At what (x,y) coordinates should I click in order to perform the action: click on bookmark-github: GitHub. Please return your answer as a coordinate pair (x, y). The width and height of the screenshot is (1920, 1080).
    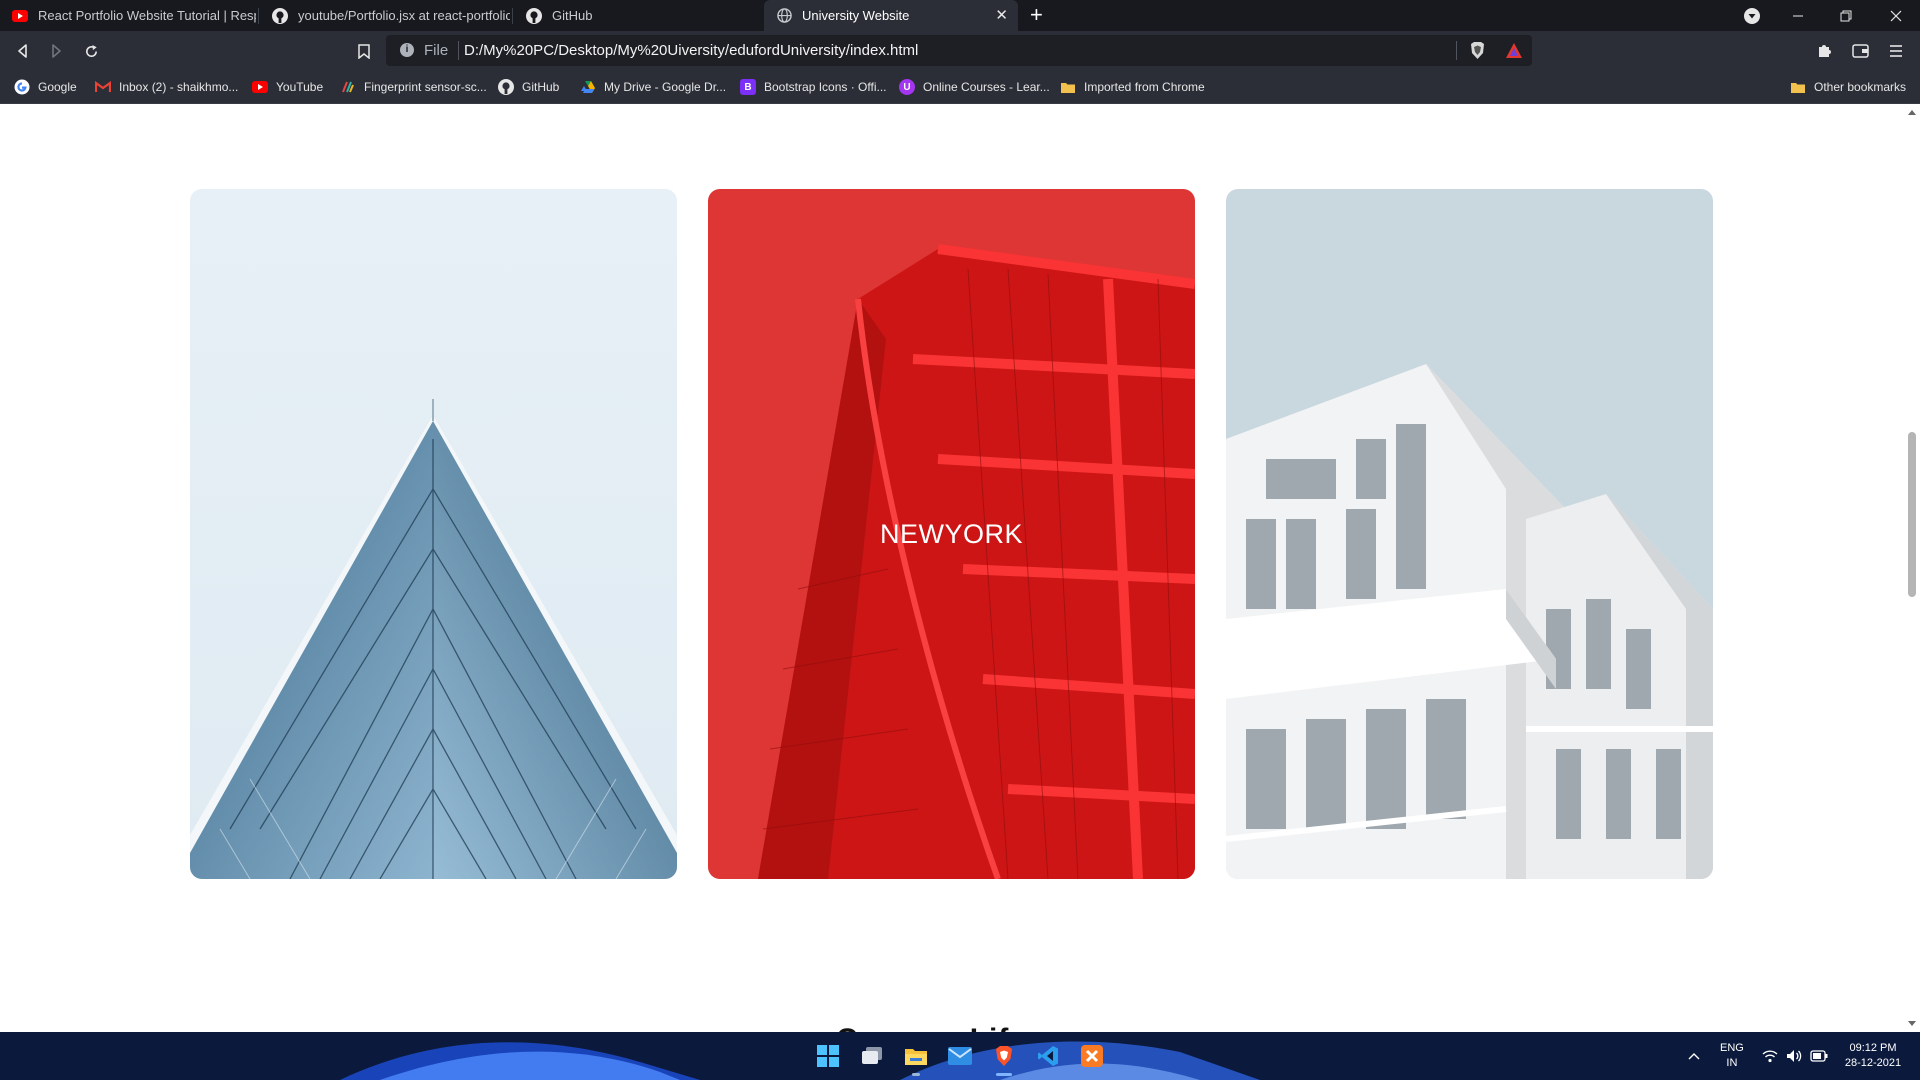
    Looking at the image, I should click on (528, 87).